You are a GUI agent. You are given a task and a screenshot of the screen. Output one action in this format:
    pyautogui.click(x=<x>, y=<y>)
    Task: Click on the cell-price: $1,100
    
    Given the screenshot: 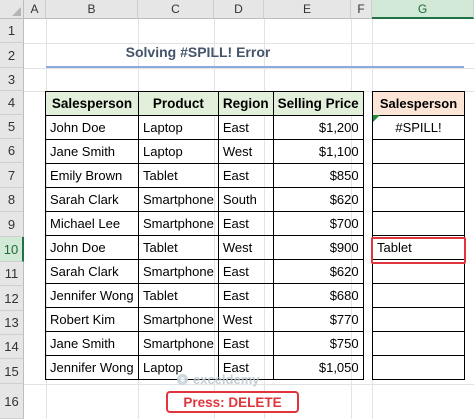 What is the action you would take?
    pyautogui.click(x=318, y=151)
    